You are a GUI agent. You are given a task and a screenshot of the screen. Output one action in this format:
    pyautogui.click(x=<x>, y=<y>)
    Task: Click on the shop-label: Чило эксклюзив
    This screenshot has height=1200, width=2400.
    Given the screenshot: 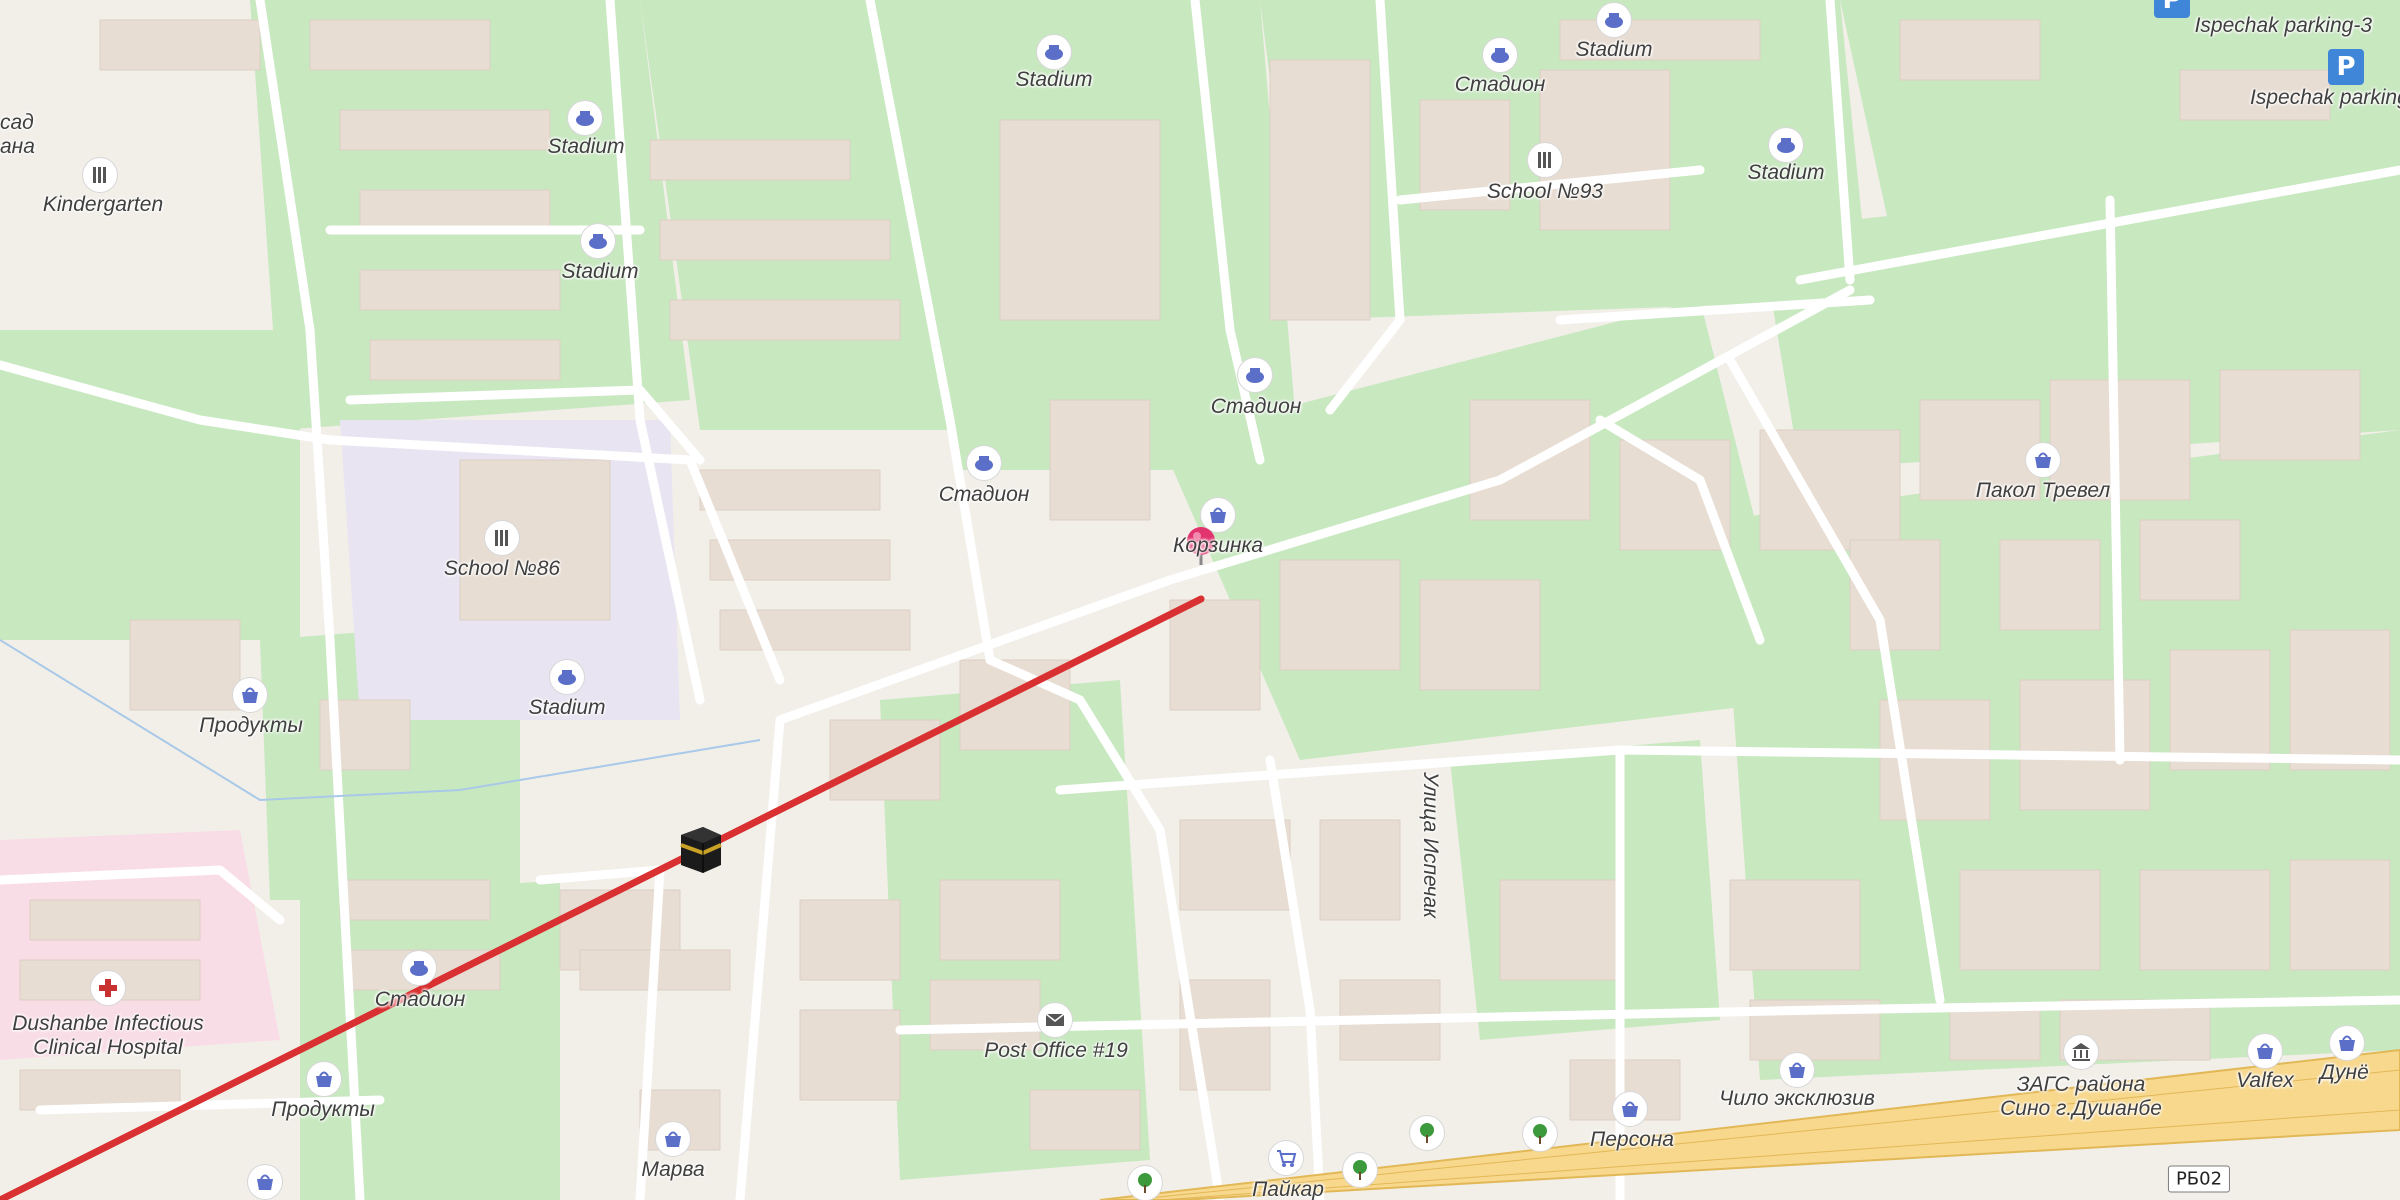 What is the action you would take?
    pyautogui.click(x=1797, y=1098)
    